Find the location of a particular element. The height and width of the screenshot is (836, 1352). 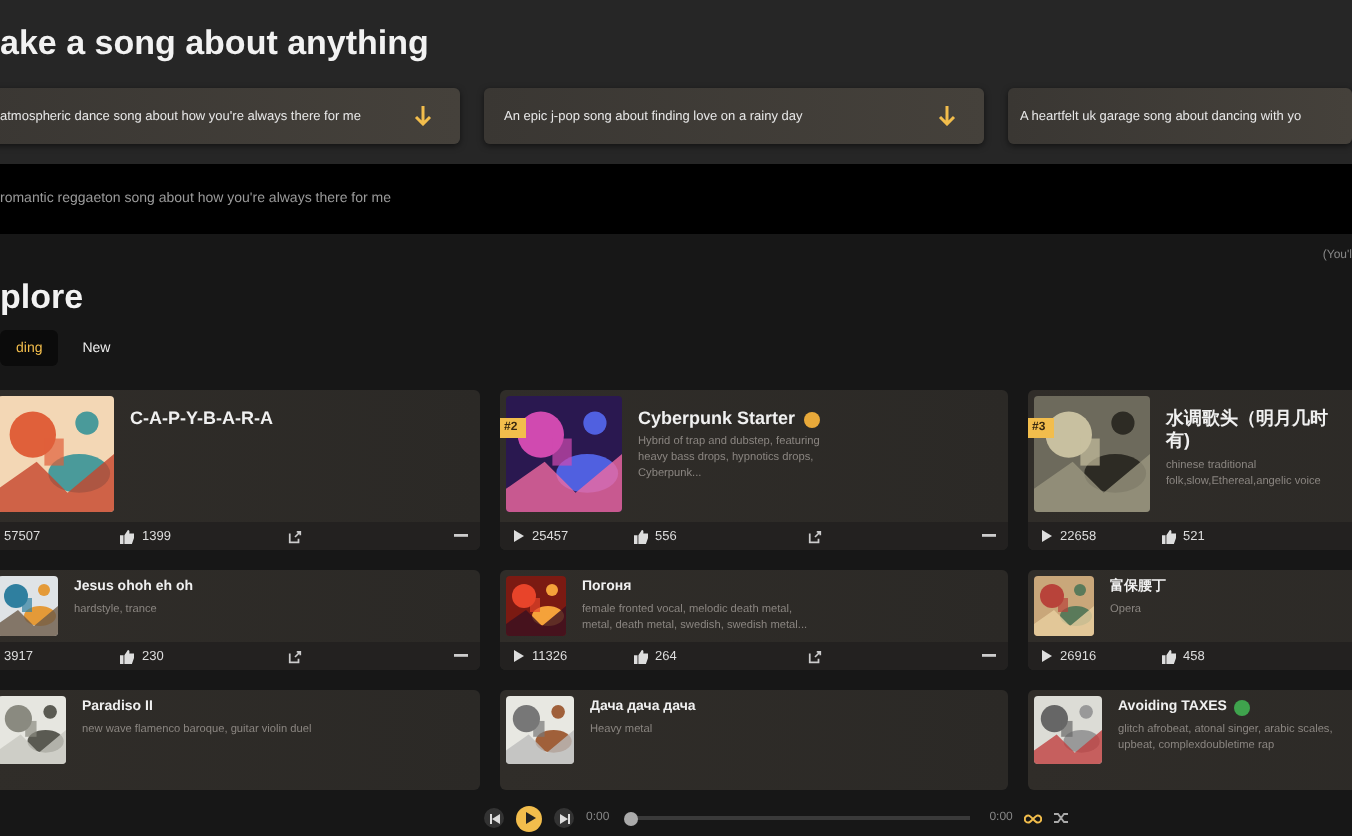

progress-slider is located at coordinates (630, 818).